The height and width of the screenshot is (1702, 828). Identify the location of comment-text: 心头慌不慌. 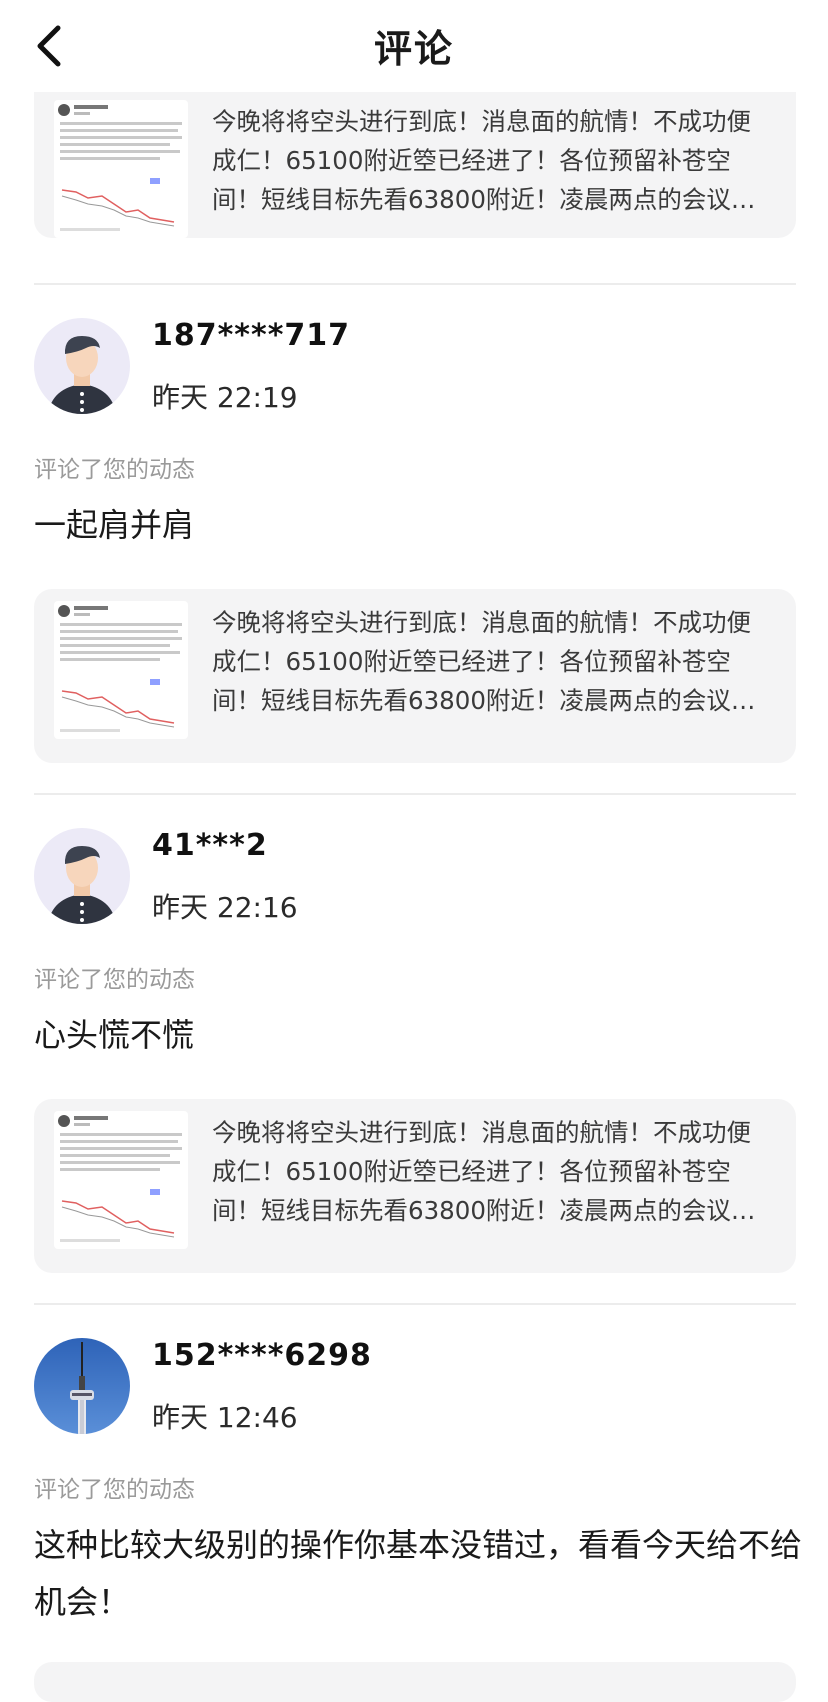
(114, 1035).